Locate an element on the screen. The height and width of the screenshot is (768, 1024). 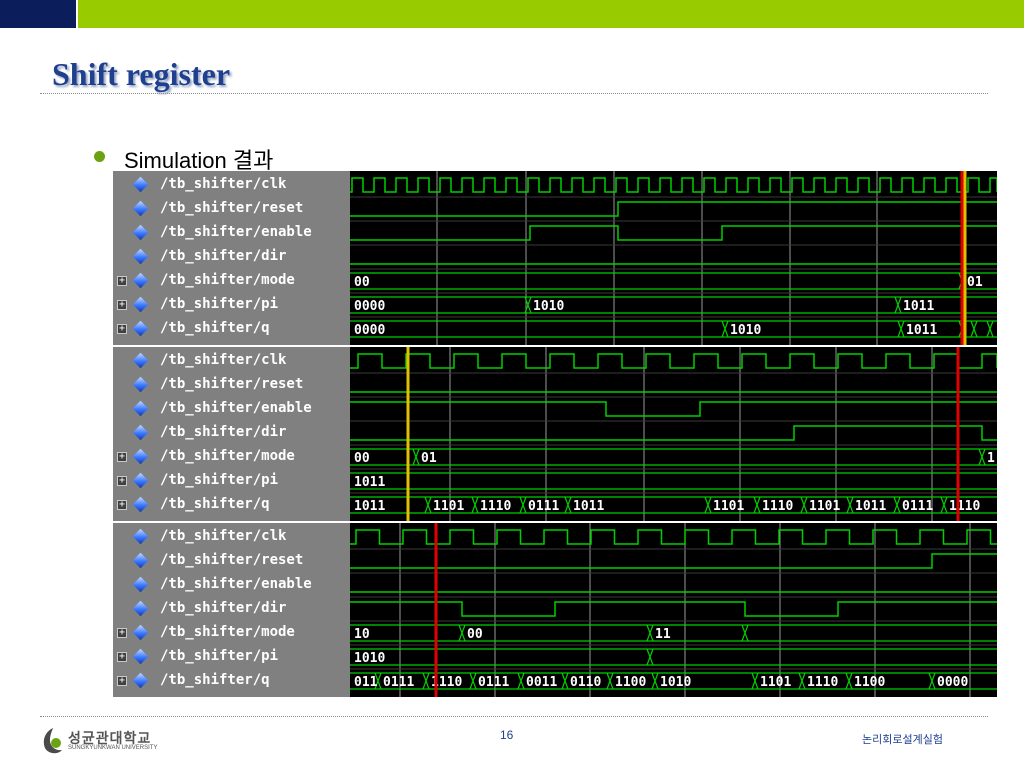
q-bus-value: 011 is located at coordinates (366, 682).